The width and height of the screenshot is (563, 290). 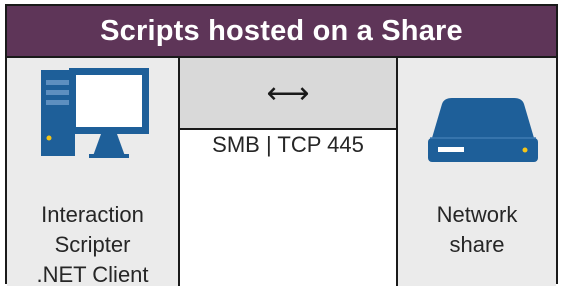 I want to click on share-label: Network share, so click(x=477, y=230).